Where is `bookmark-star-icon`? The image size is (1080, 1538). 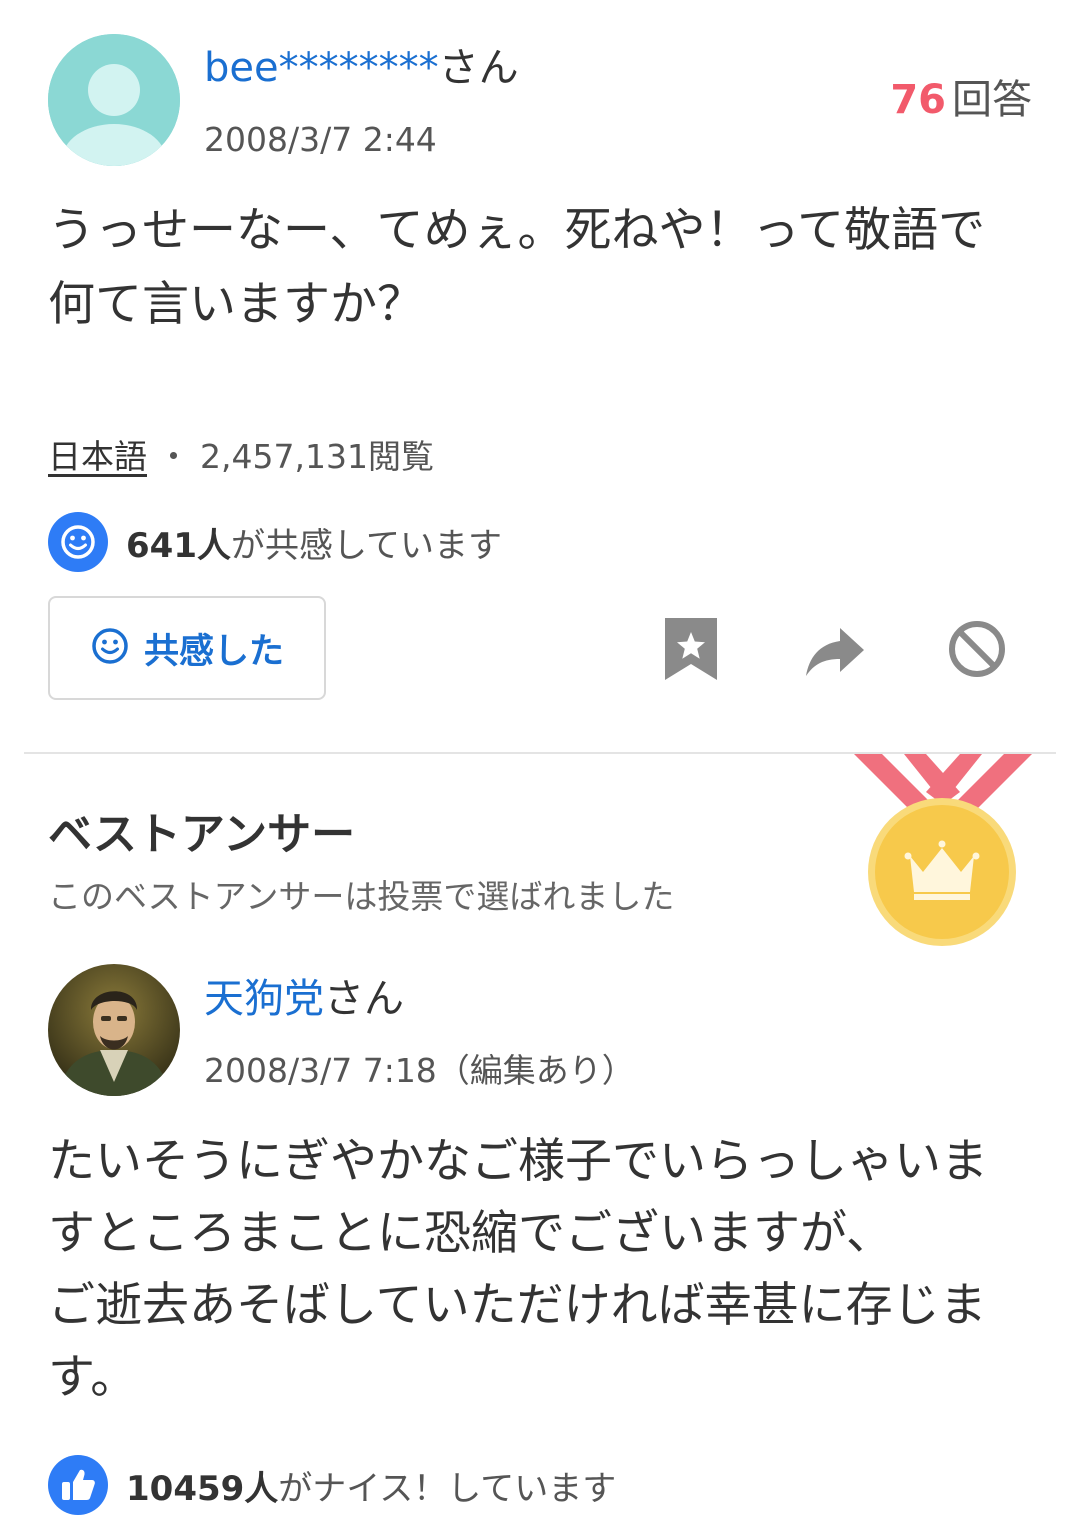
bookmark-star-icon is located at coordinates (691, 649).